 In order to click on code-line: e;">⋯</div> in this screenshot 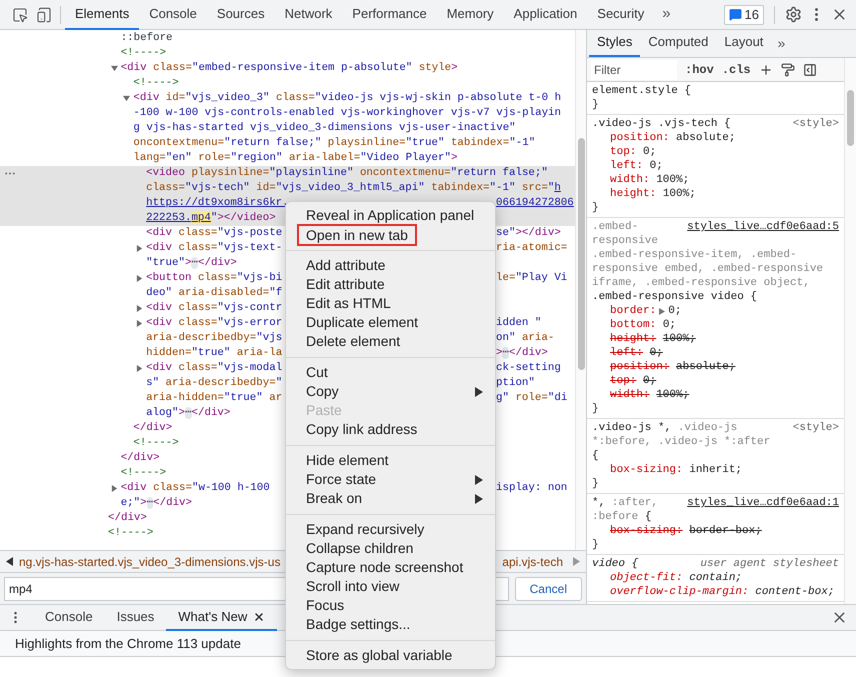, I will do `click(156, 503)`.